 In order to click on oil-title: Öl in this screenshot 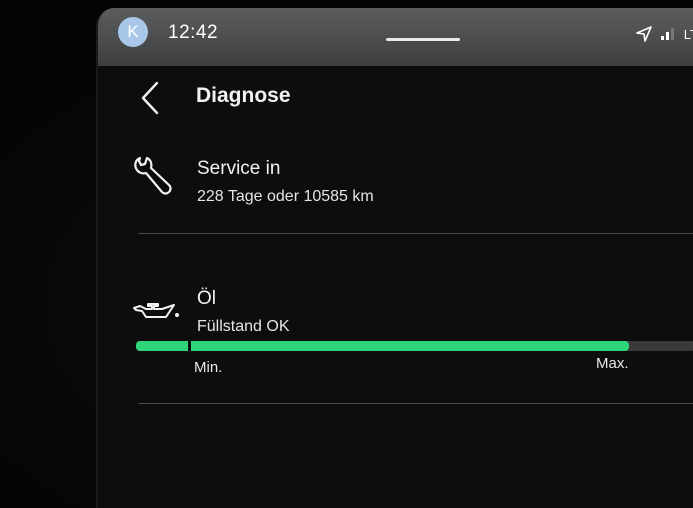, I will do `click(206, 298)`.